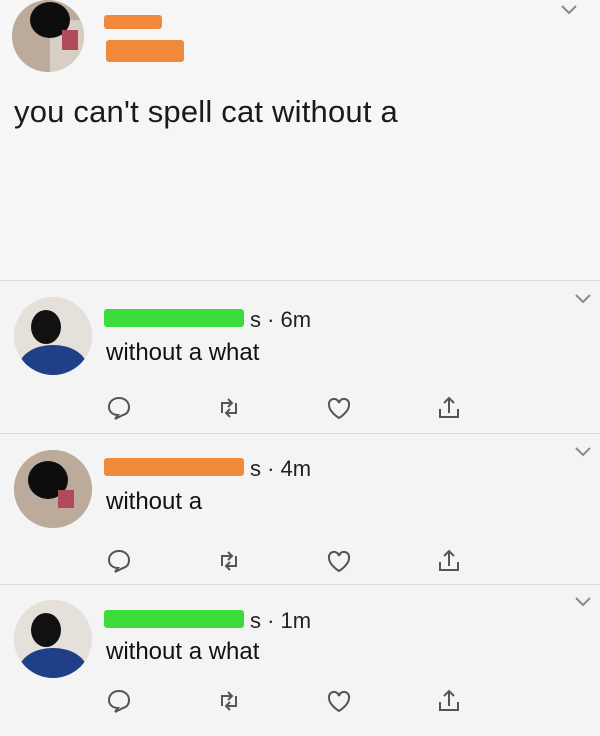 The width and height of the screenshot is (600, 736). Describe the element at coordinates (281, 620) in the screenshot. I see `reply-timestamp: s · 1m` at that location.